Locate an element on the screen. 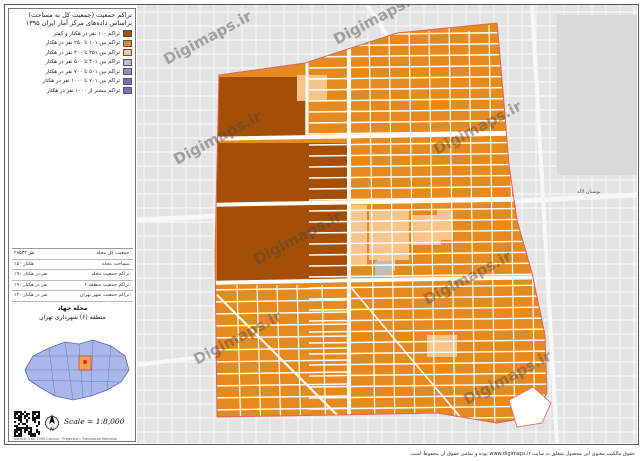 The height and width of the screenshot is (461, 643). legend-title: تراکم جمعیت (جمعیت کل به مساحت) is located at coordinates (80, 15).